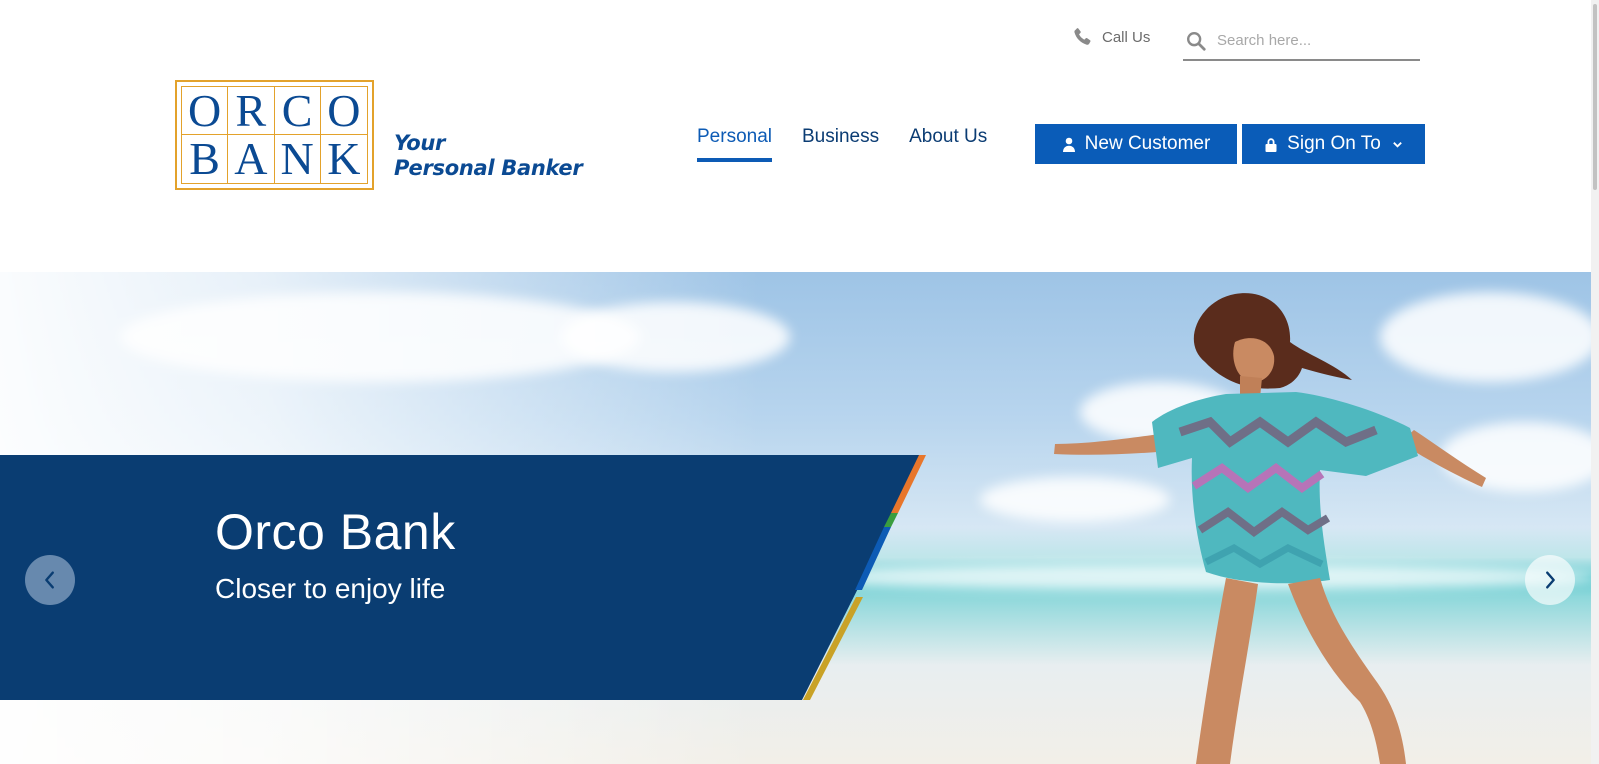  I want to click on sign-on-to-label: Sign On To, so click(1334, 143).